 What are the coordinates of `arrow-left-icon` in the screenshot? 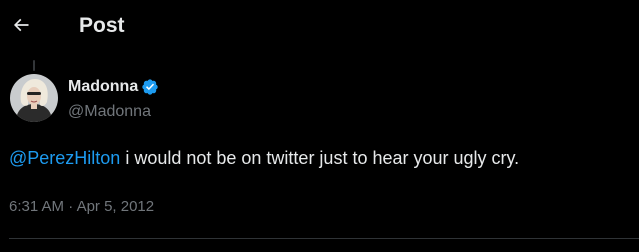 It's located at (21, 25).